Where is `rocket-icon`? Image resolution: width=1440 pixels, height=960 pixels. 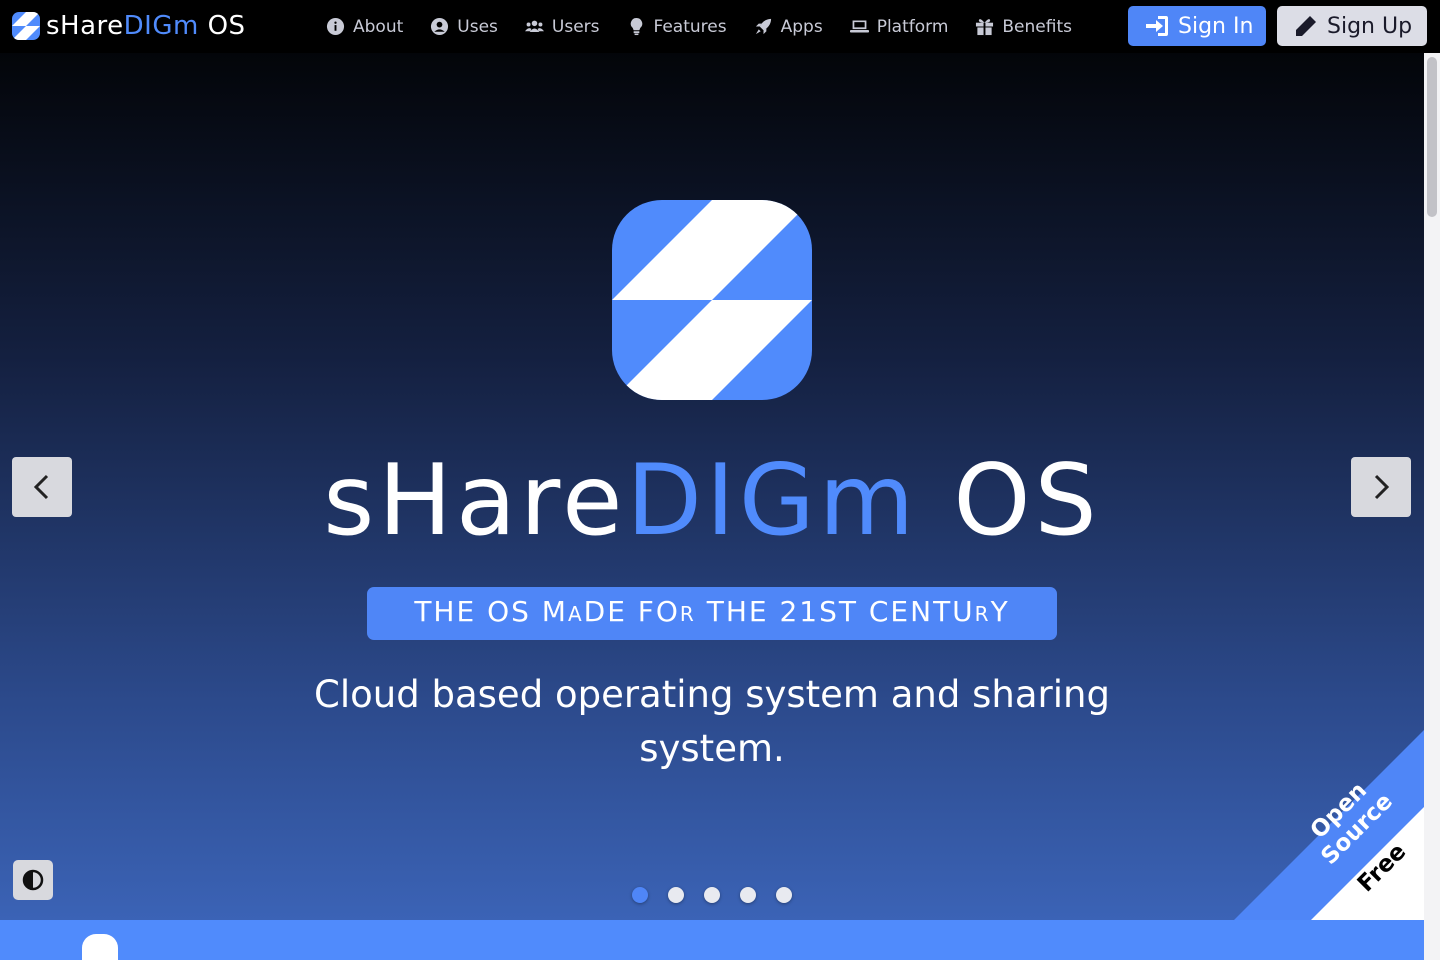 rocket-icon is located at coordinates (763, 26).